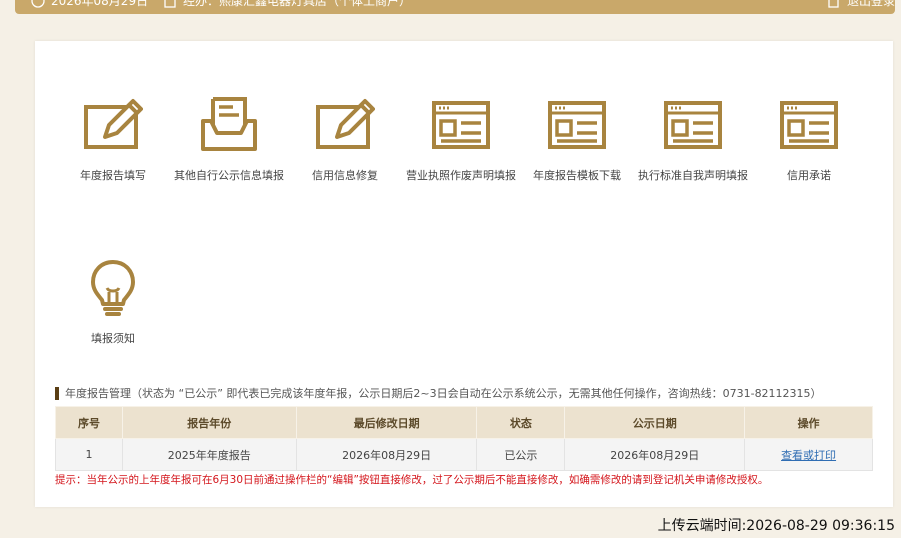 The width and height of the screenshot is (901, 538). I want to click on cell-index: 1, so click(89, 454).